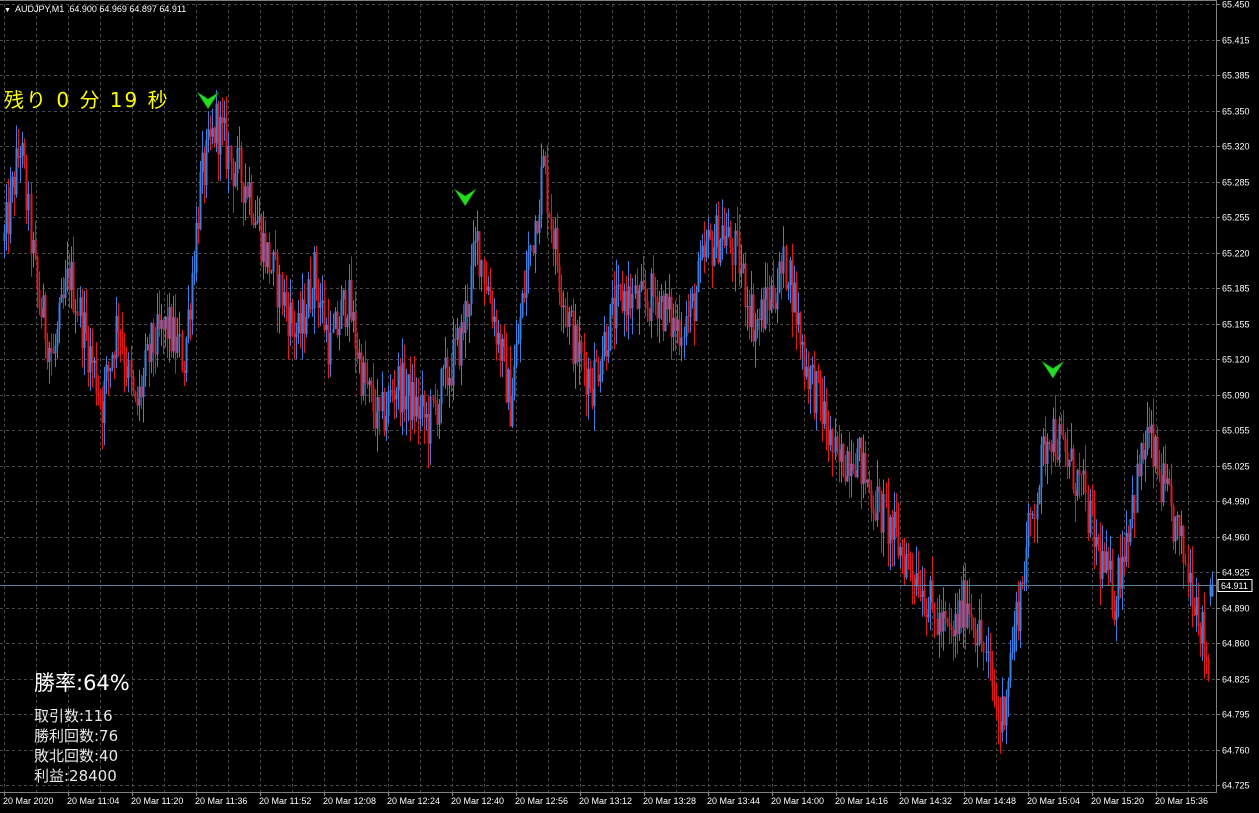 This screenshot has width=1259, height=813. Describe the element at coordinates (797, 801) in the screenshot. I see `time-axis-label: 20 Mar 14:00` at that location.